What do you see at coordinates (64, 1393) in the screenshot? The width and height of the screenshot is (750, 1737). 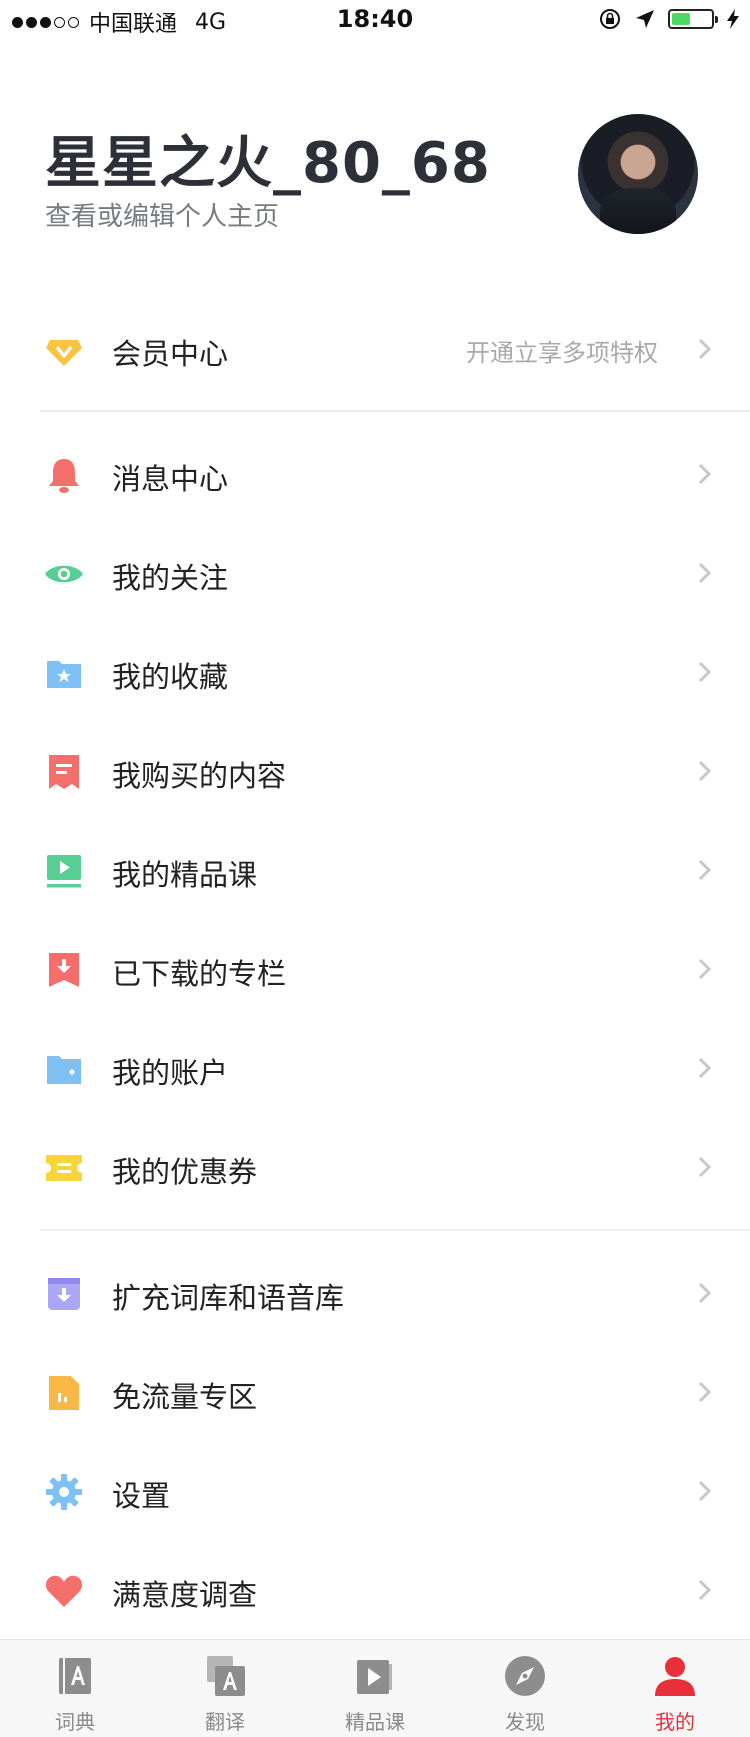 I see `data-free-icon` at bounding box center [64, 1393].